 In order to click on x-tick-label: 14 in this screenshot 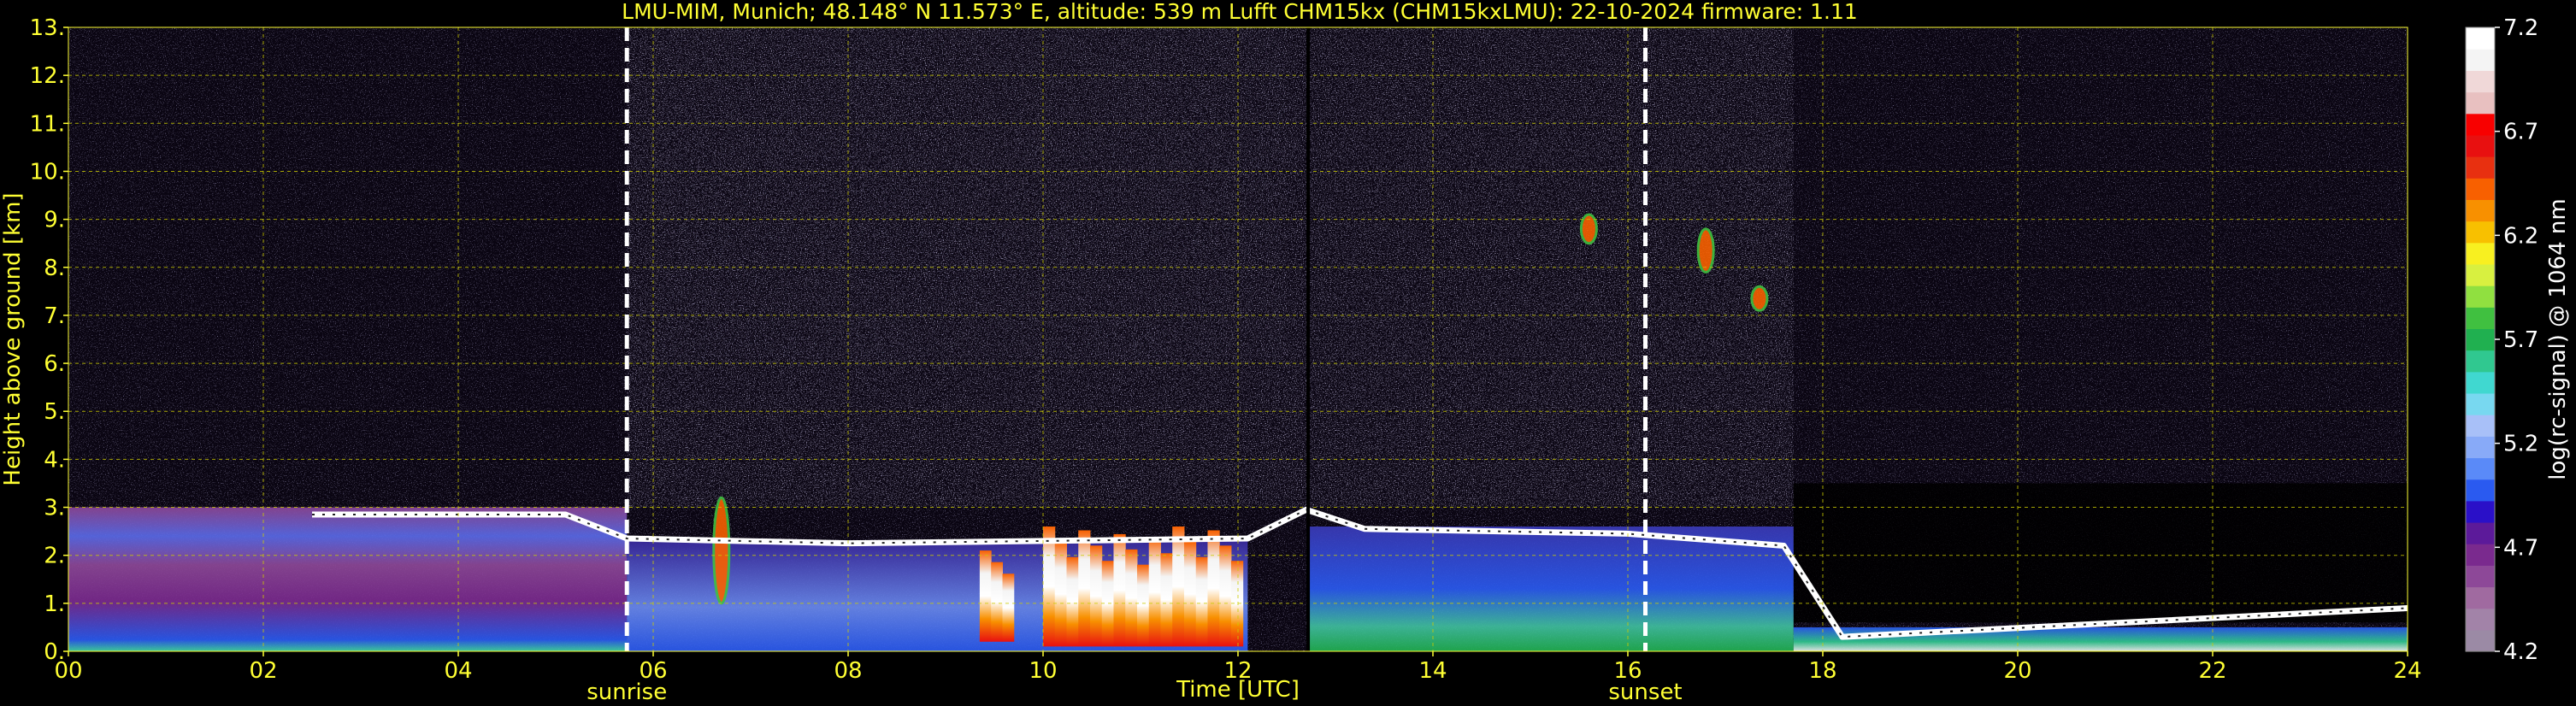, I will do `click(1432, 671)`.